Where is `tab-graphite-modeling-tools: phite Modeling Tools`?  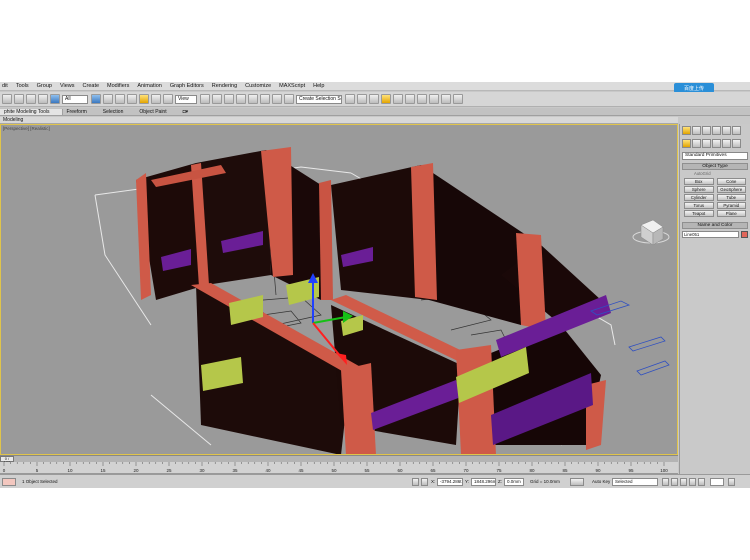
tab-graphite-modeling-tools: phite Modeling Tools is located at coordinates (31, 111).